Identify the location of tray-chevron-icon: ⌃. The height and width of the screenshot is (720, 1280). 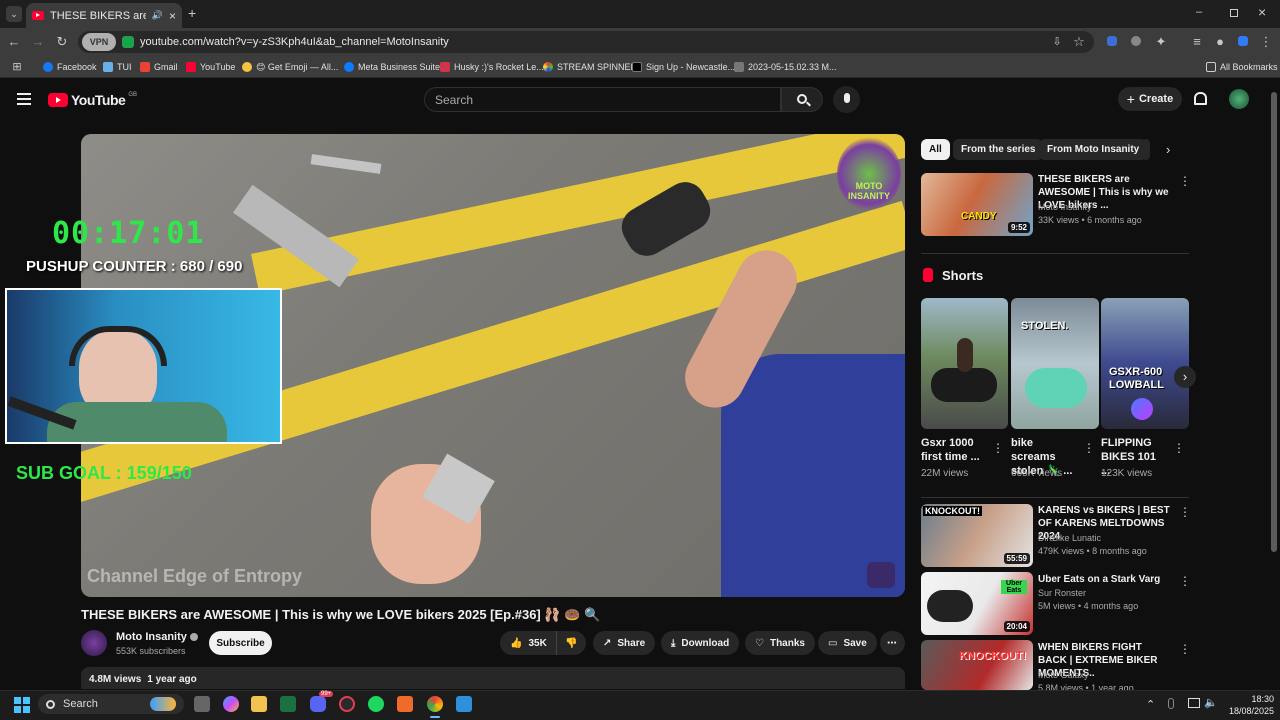
(1150, 704).